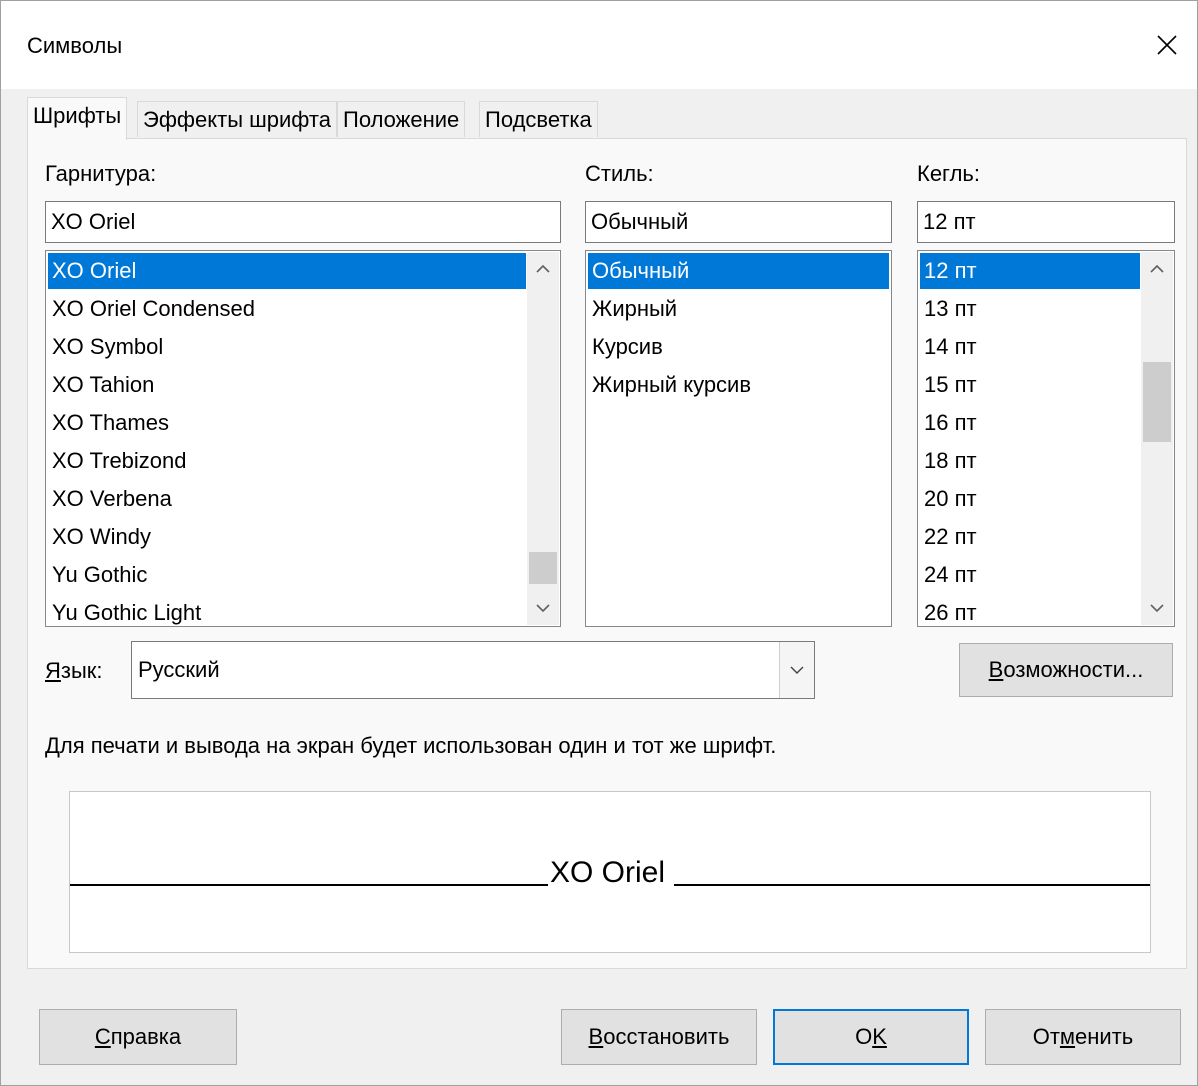  I want to click on list-item: XO Thames, so click(287, 423).